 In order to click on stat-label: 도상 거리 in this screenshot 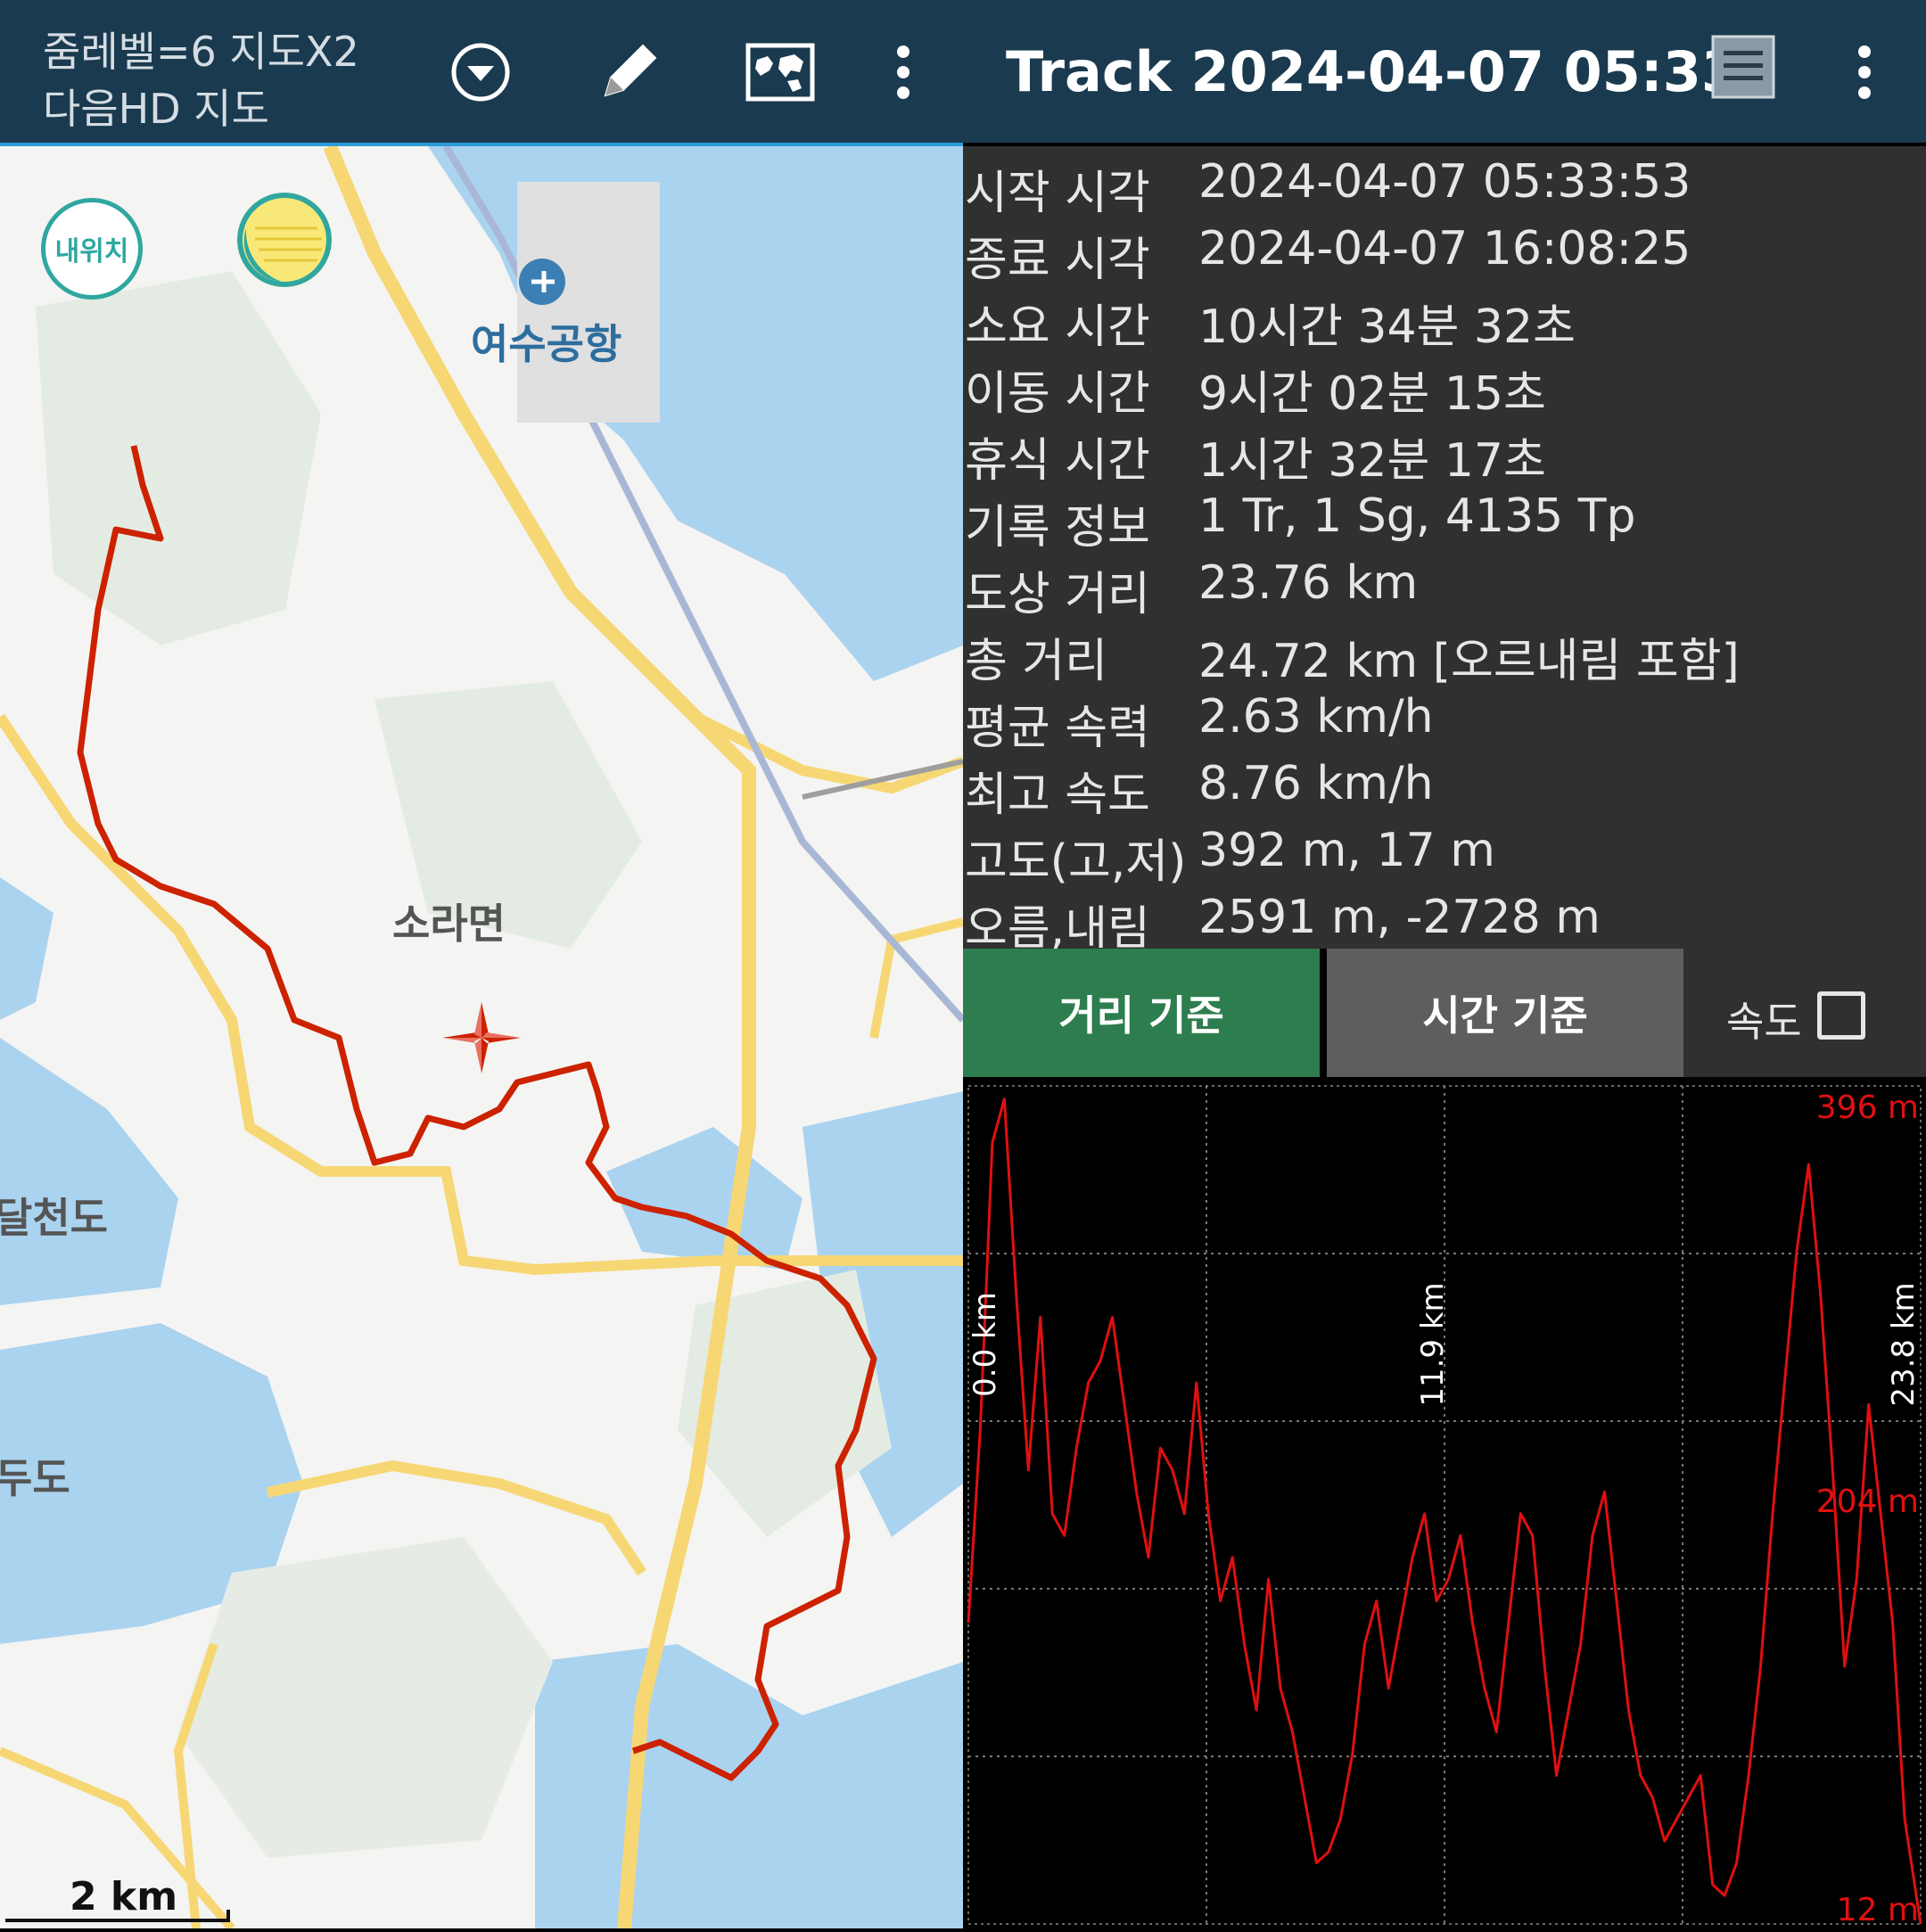, I will do `click(1057, 594)`.